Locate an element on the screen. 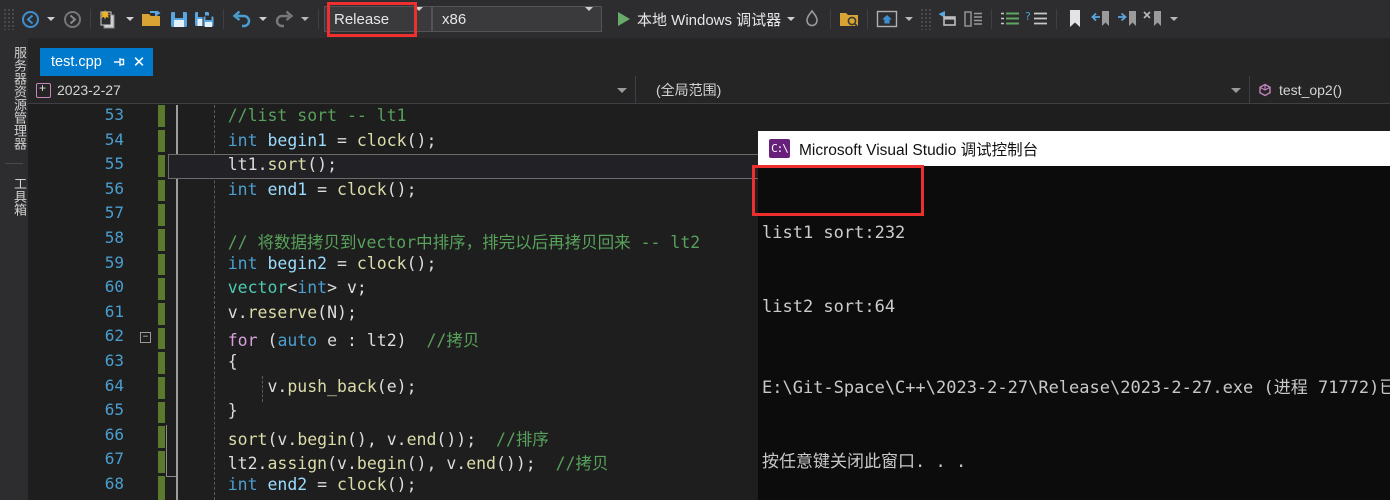 The width and height of the screenshot is (1390, 500). solution-platform-combo: x86 is located at coordinates (517, 19).